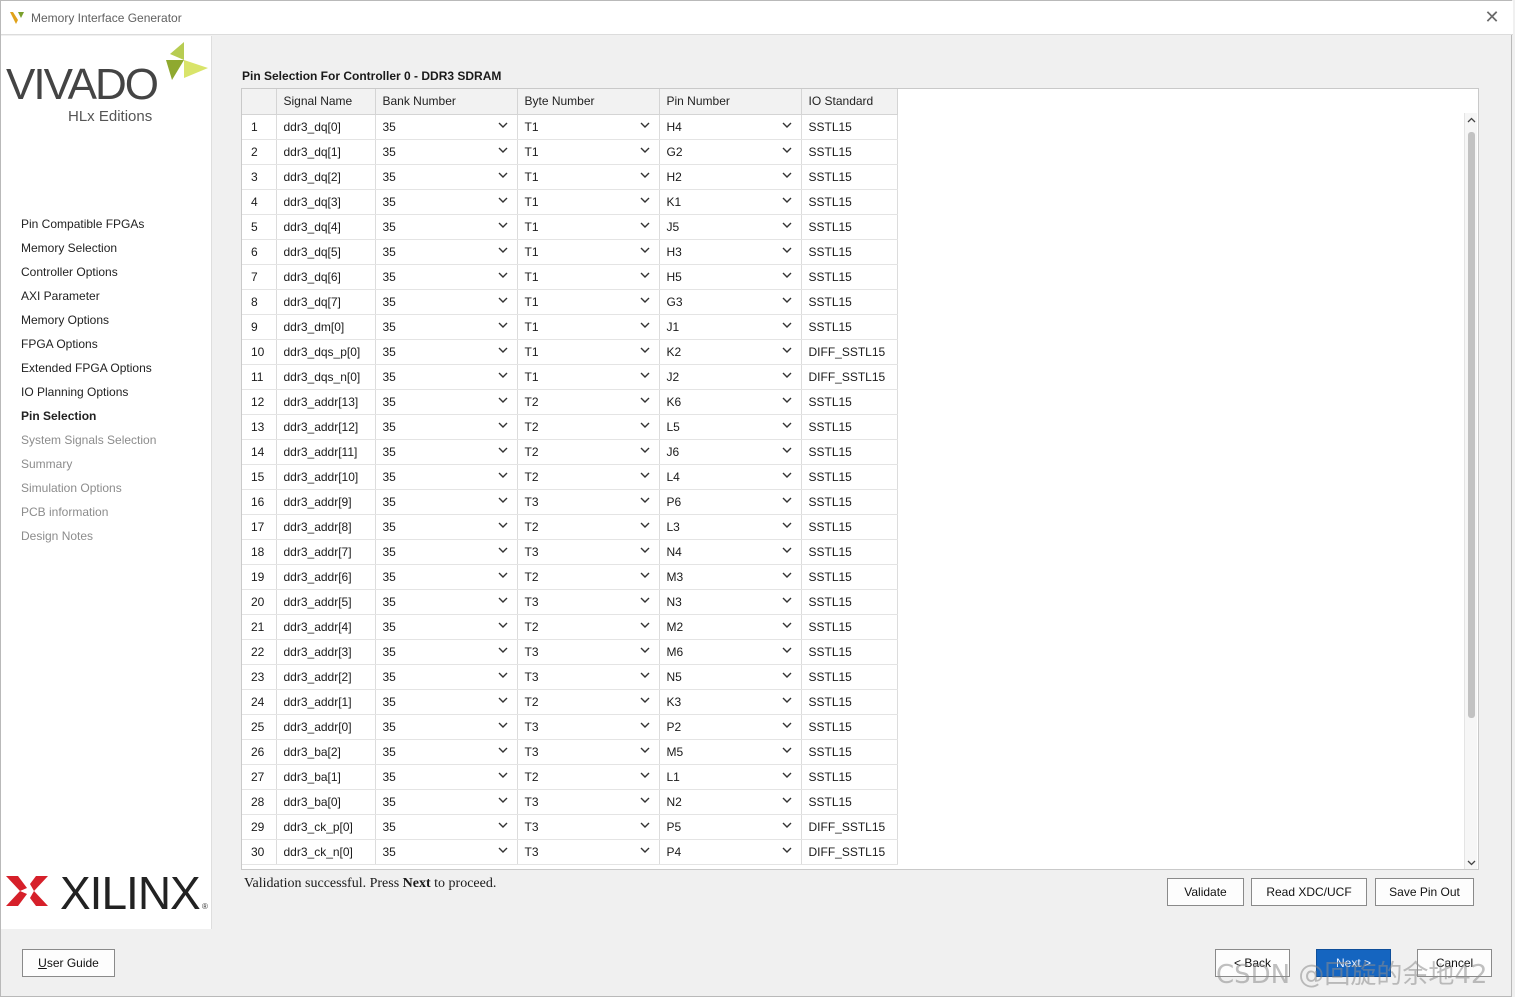 Image resolution: width=1515 pixels, height=997 pixels. I want to click on wizard-step-io-planning-options: IO Planning Options, so click(88, 397).